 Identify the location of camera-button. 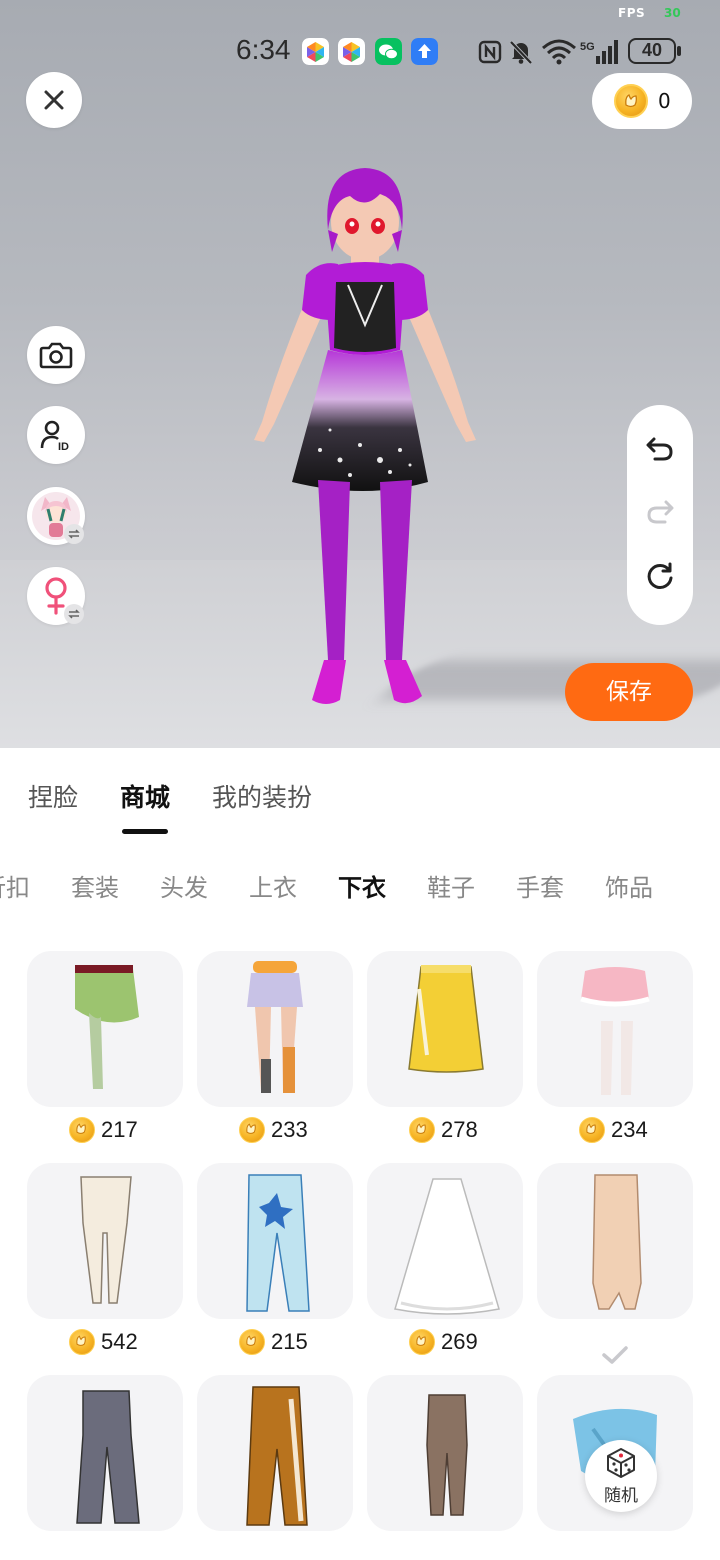
(56, 355).